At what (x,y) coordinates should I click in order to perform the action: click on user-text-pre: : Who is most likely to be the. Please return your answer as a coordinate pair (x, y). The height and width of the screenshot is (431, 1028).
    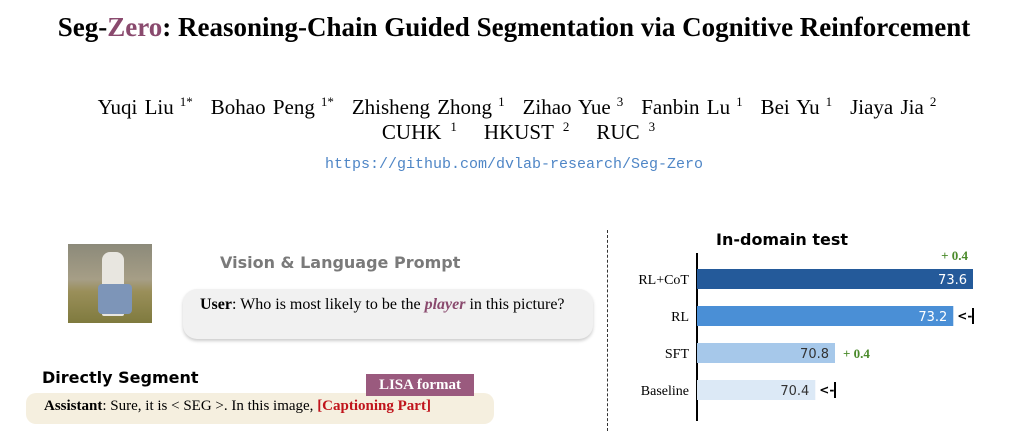
    Looking at the image, I should click on (328, 304).